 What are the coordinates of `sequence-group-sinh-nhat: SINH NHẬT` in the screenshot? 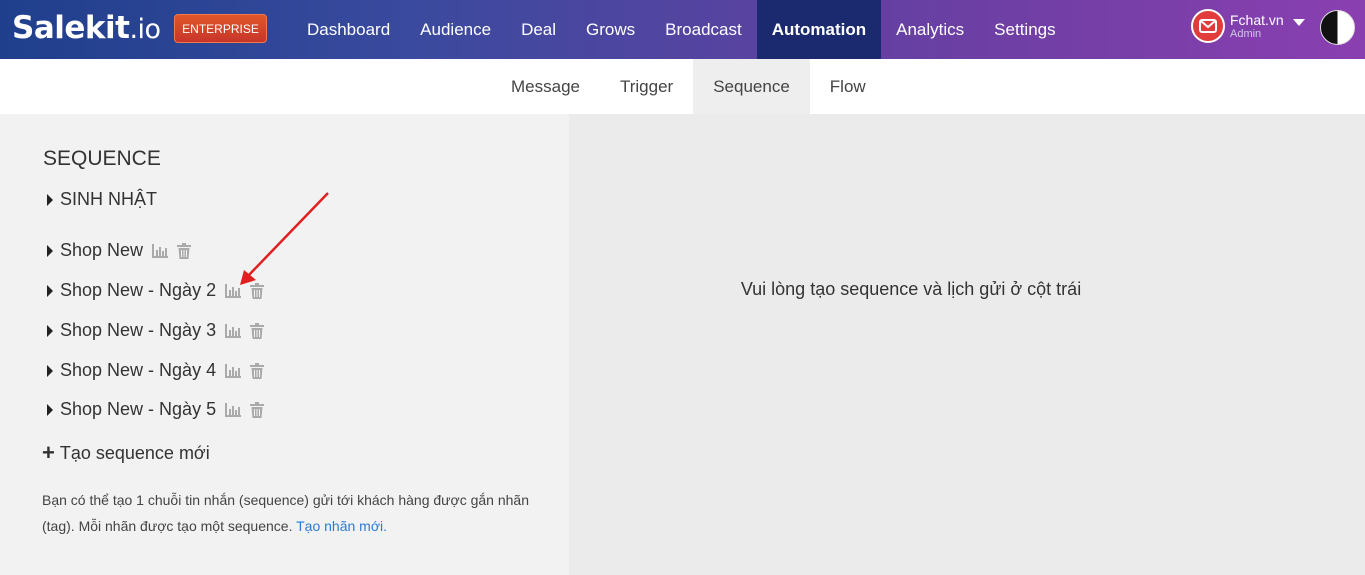 It's located at (102, 199).